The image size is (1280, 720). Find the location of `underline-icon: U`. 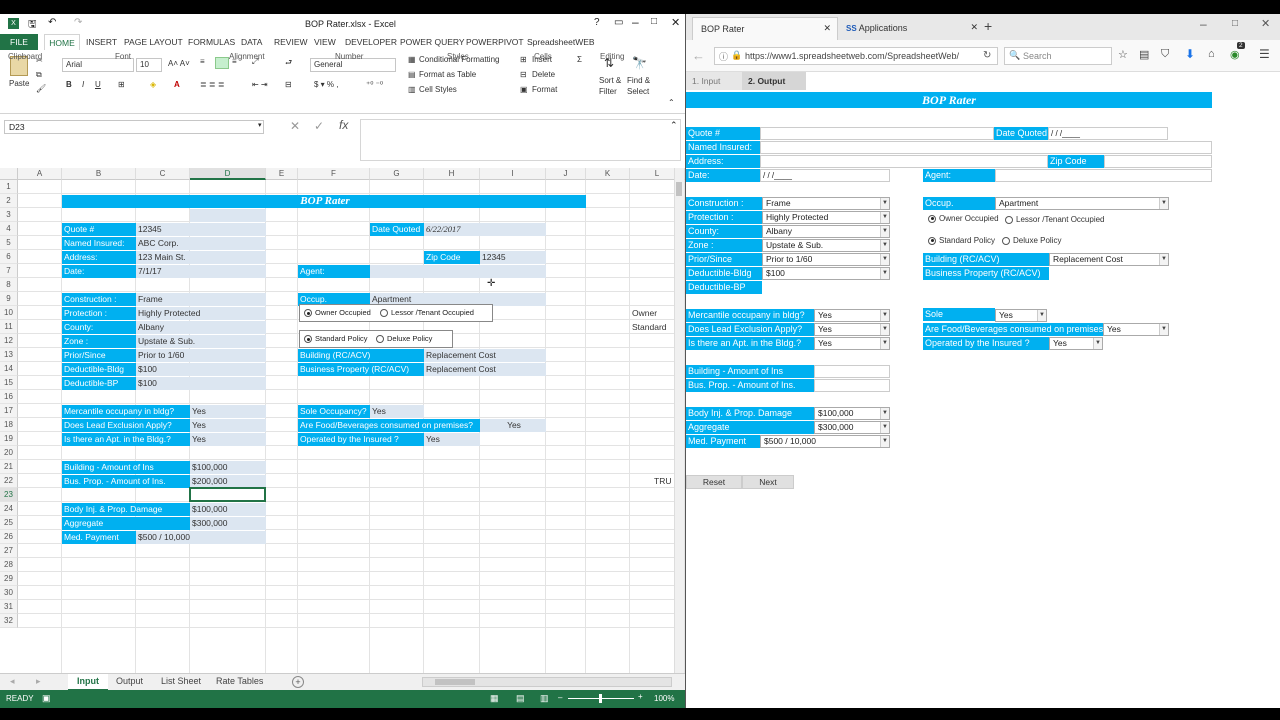

underline-icon: U is located at coordinates (98, 84).